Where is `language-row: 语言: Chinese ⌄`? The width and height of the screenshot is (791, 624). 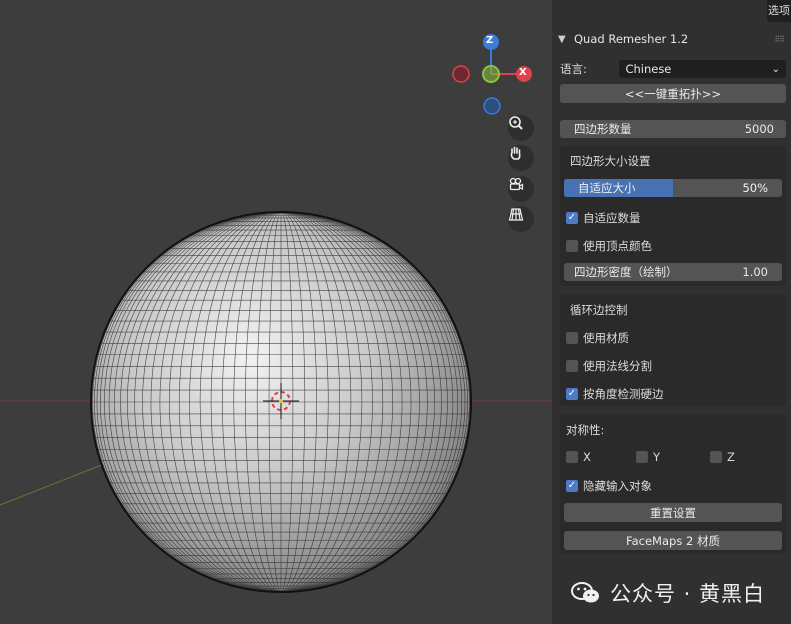
language-row: 语言: Chinese ⌄ is located at coordinates (673, 69).